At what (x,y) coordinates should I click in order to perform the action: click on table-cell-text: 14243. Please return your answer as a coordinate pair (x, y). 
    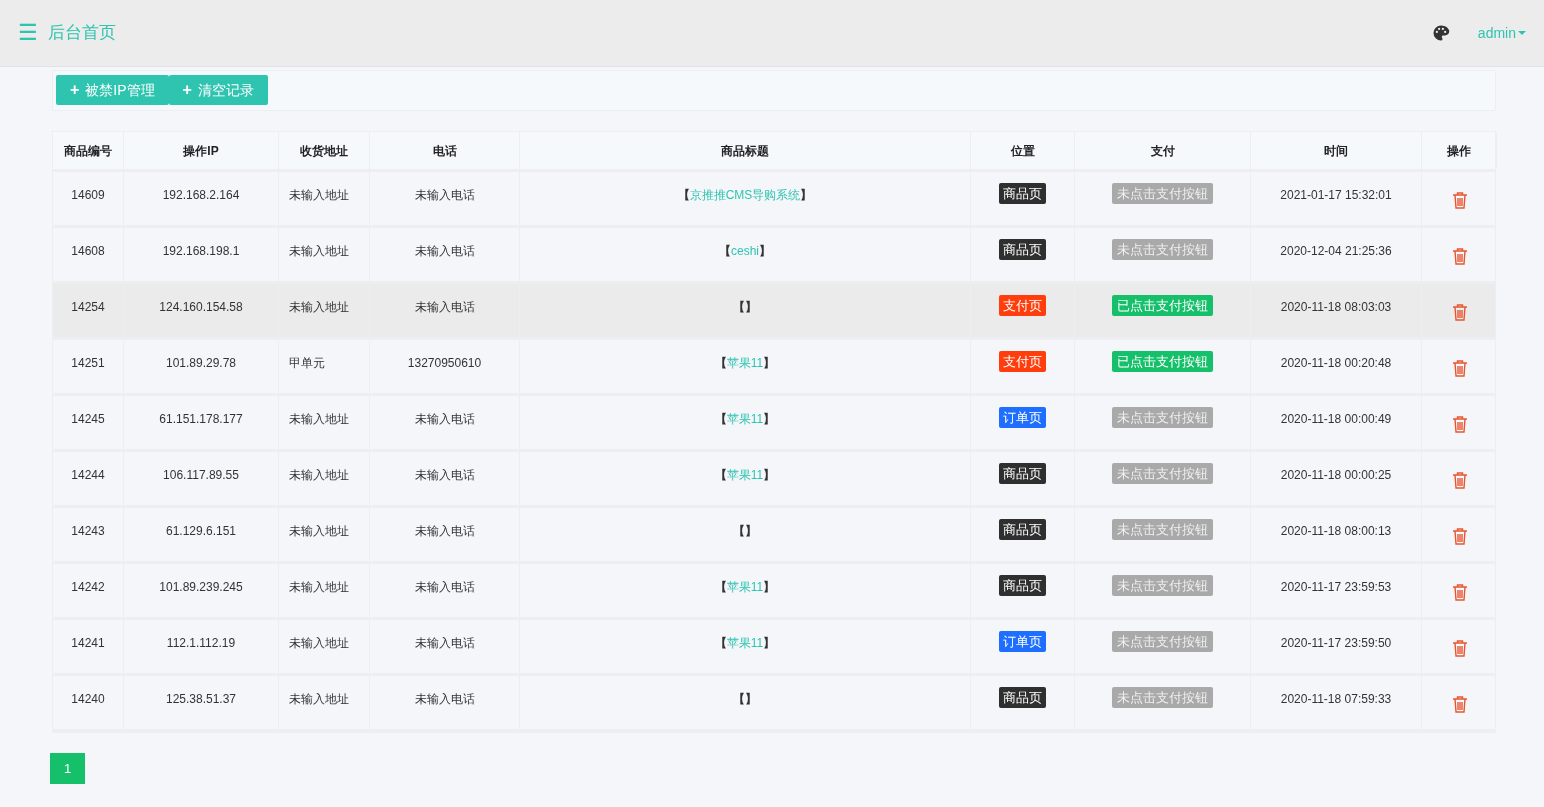
    Looking at the image, I should click on (88, 531).